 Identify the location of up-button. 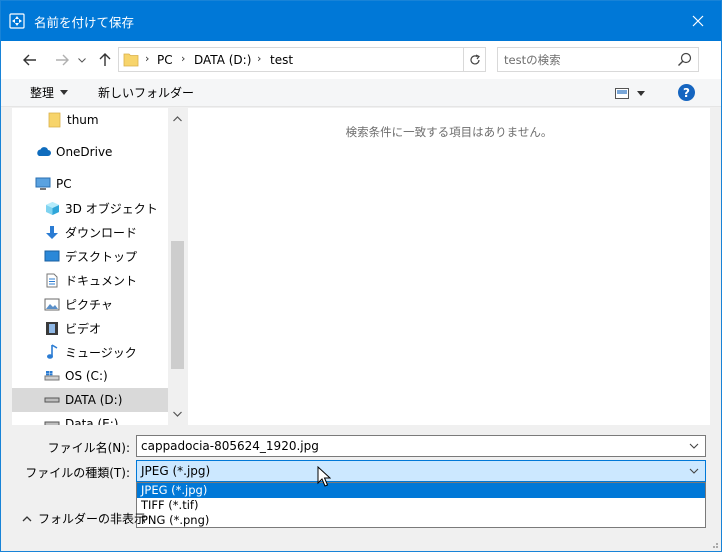
(105, 60).